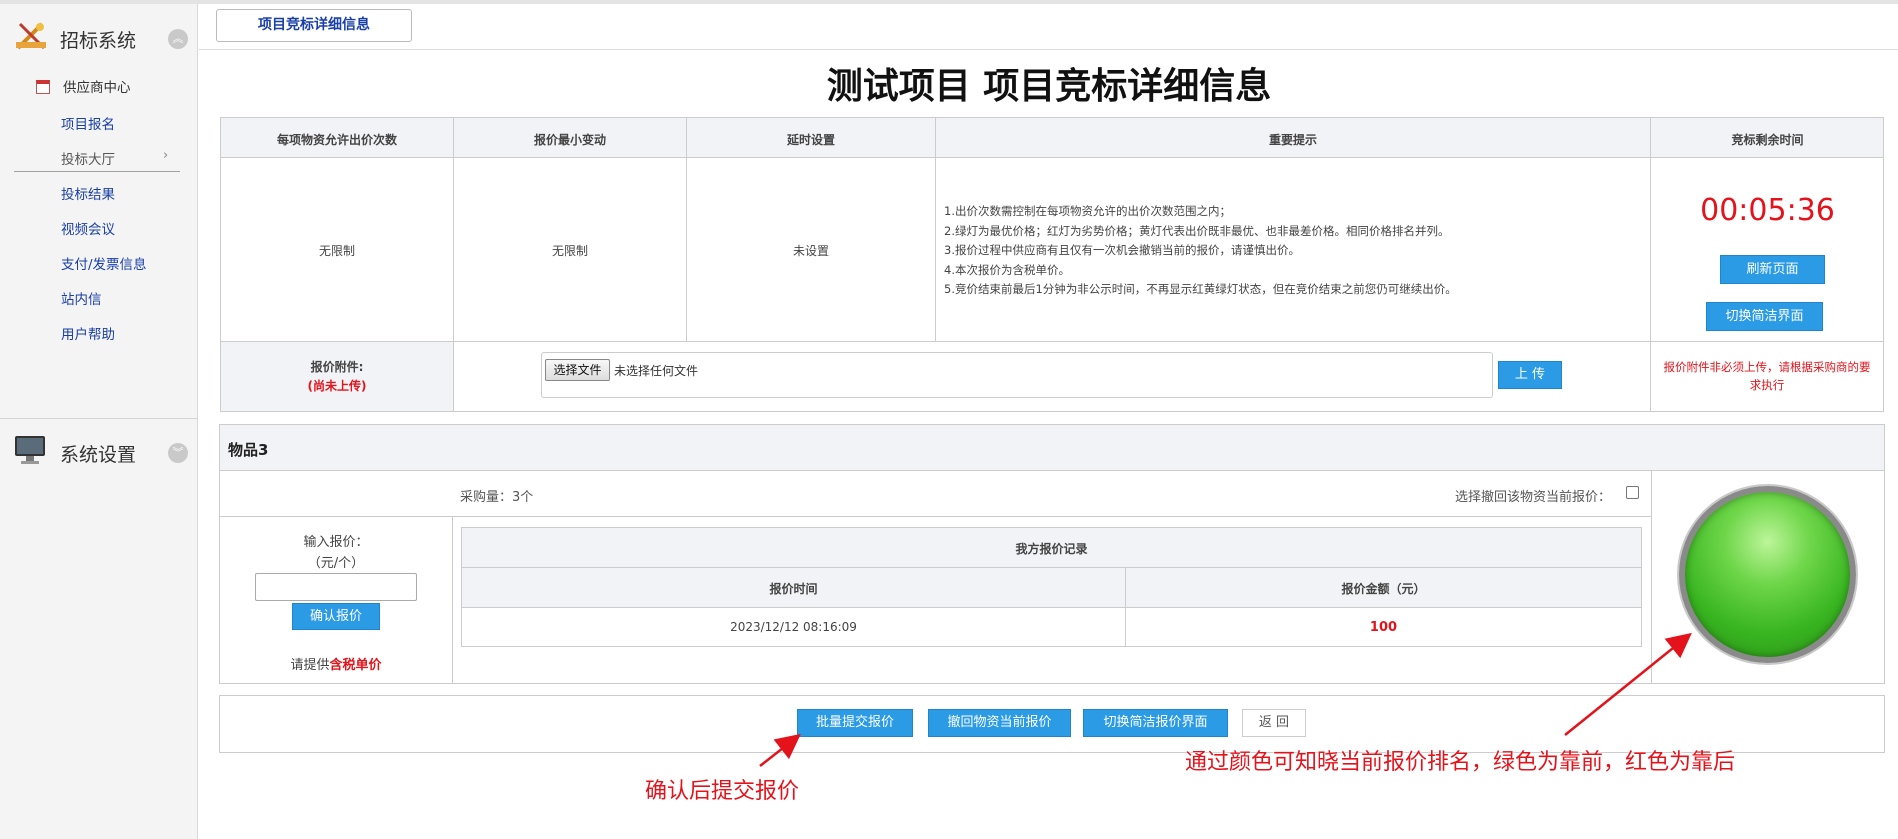 The height and width of the screenshot is (839, 1898). What do you see at coordinates (1628, 684) in the screenshot?
I see `right-annotation-arrow` at bounding box center [1628, 684].